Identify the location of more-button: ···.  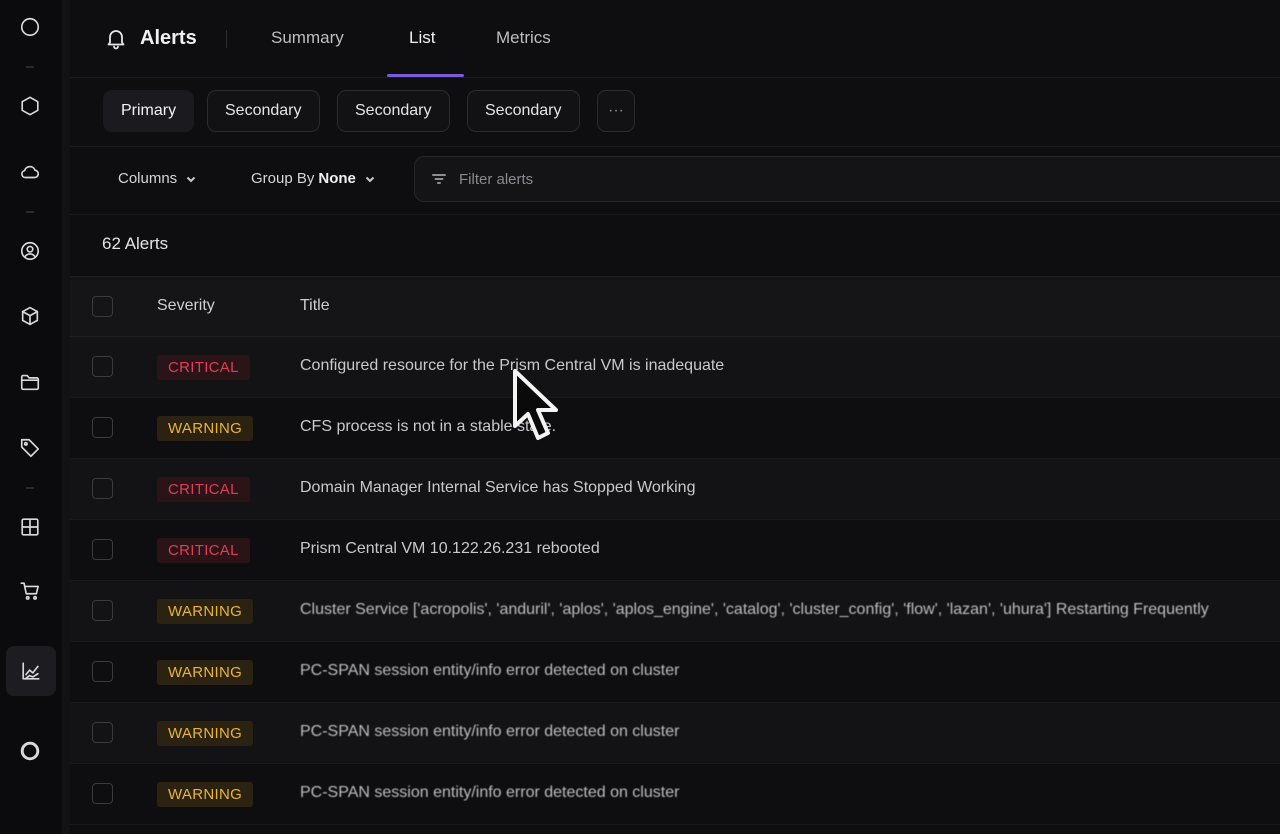
(616, 111).